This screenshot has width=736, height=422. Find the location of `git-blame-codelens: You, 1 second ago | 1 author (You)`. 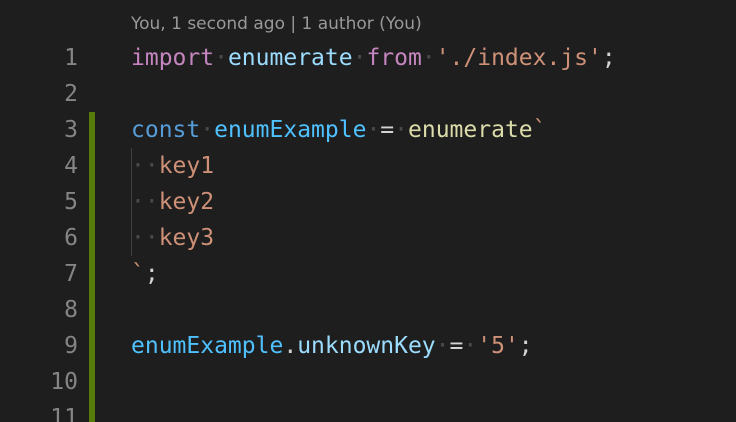

git-blame-codelens: You, 1 second ago | 1 author (You) is located at coordinates (276, 24).